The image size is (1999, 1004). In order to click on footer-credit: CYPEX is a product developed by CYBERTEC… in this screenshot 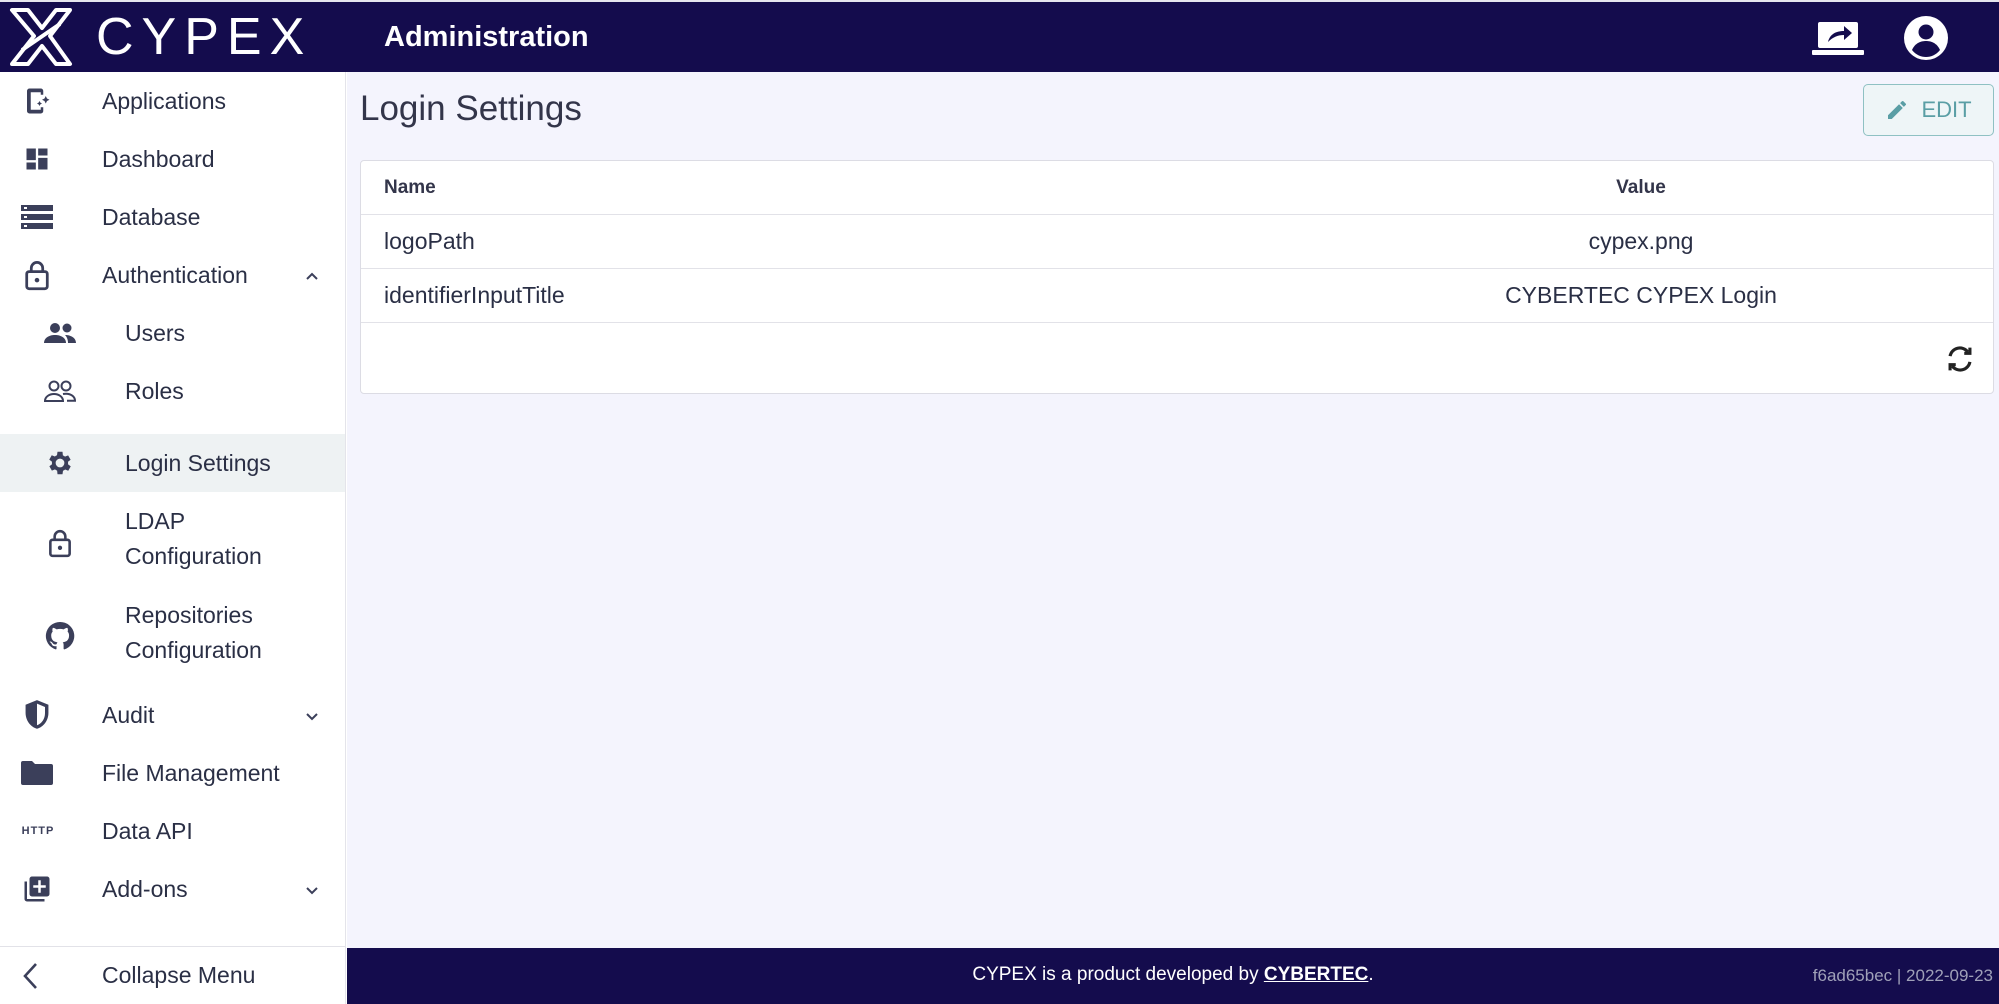, I will do `click(1173, 975)`.